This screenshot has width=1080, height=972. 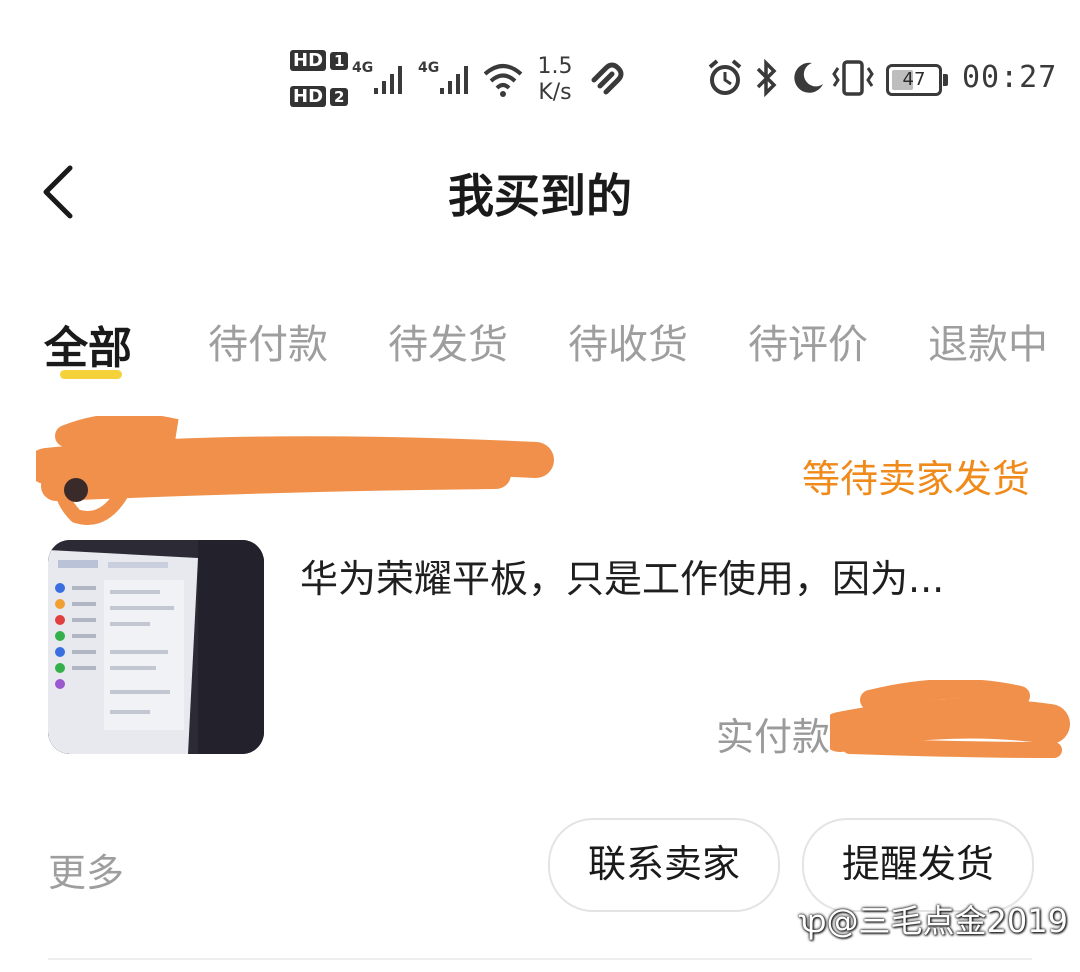 I want to click on battery-icon: 47, so click(x=917, y=80).